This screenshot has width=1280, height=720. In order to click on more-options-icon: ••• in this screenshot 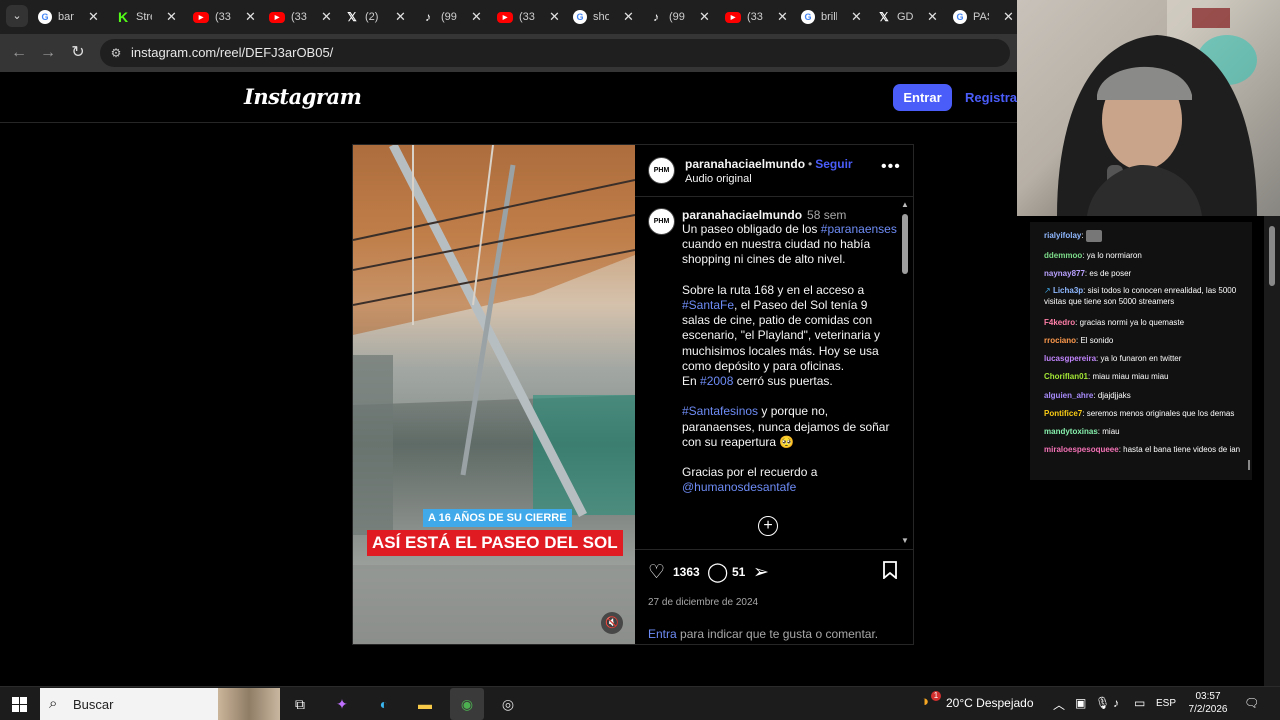, I will do `click(891, 167)`.